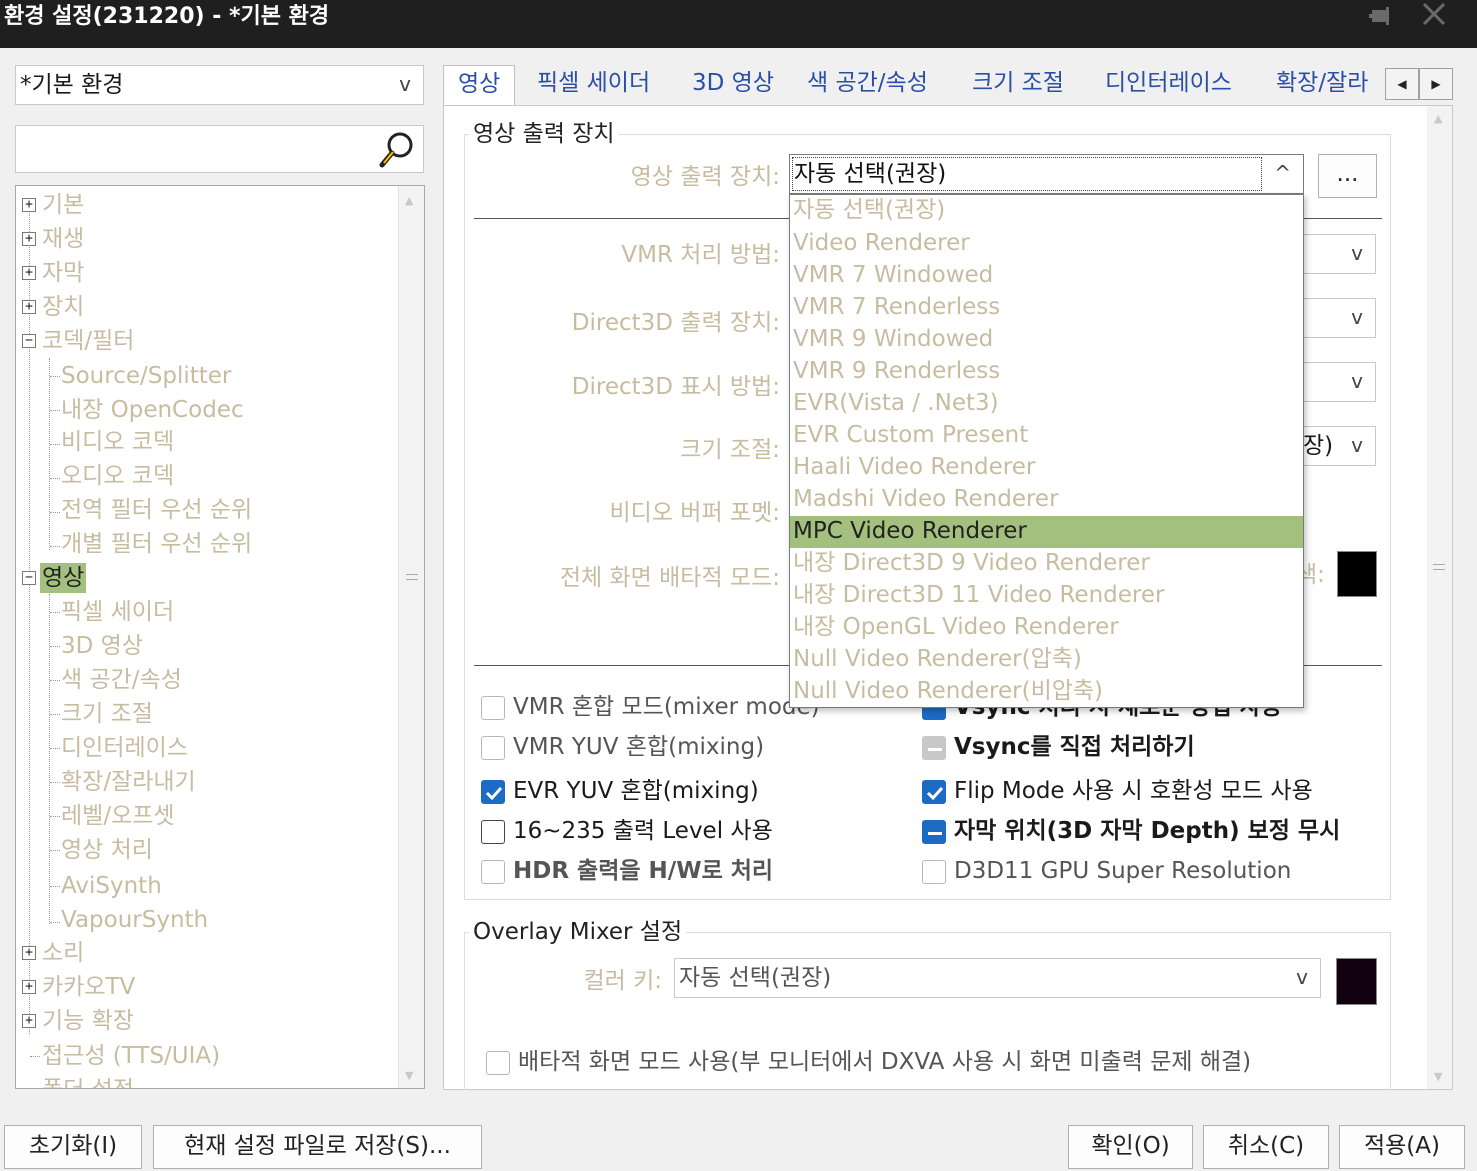 The width and height of the screenshot is (1477, 1171). Describe the element at coordinates (167, 16) in the screenshot. I see `window-title: 환경 설정(231220) - *기본 환경` at that location.